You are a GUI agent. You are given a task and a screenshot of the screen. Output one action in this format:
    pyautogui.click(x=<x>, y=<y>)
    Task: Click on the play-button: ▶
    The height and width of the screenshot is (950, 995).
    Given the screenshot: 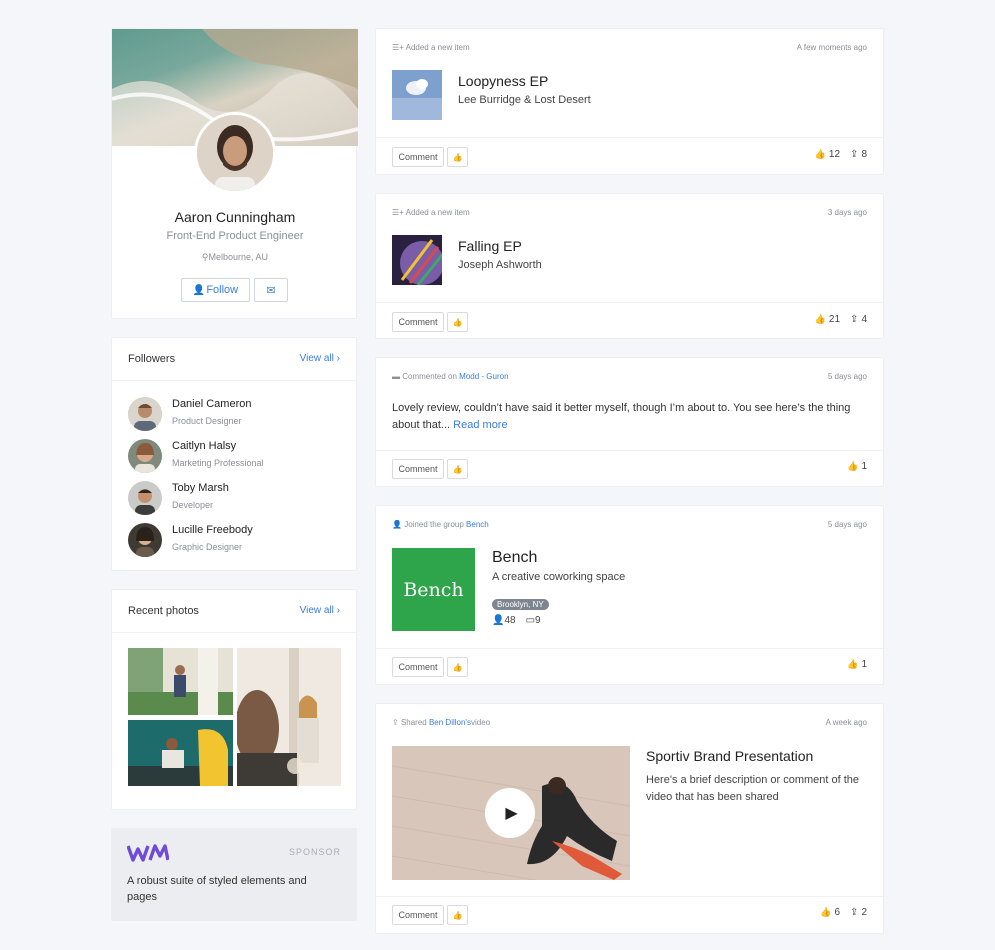 What is the action you would take?
    pyautogui.click(x=510, y=813)
    